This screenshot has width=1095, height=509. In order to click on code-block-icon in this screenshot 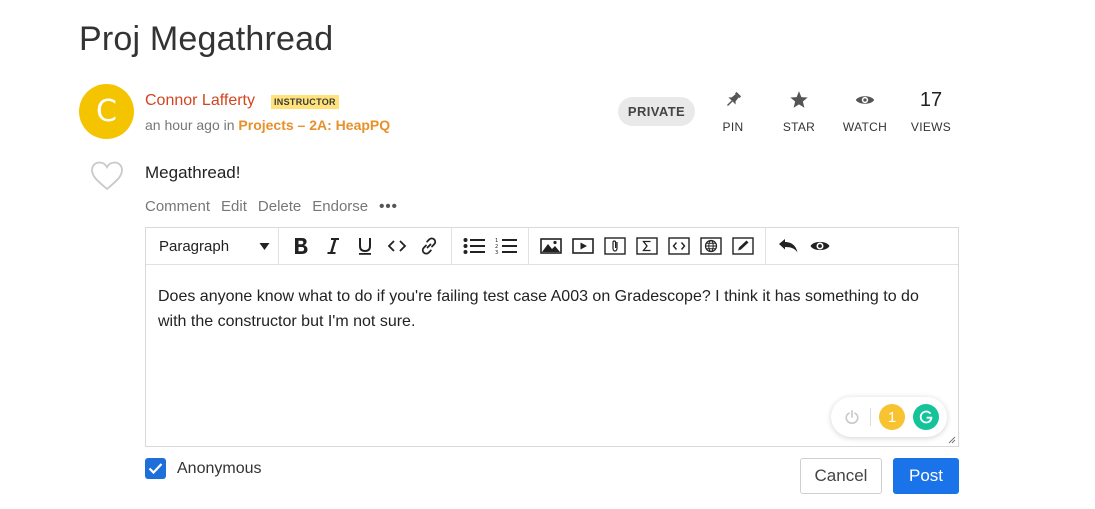, I will do `click(679, 246)`.